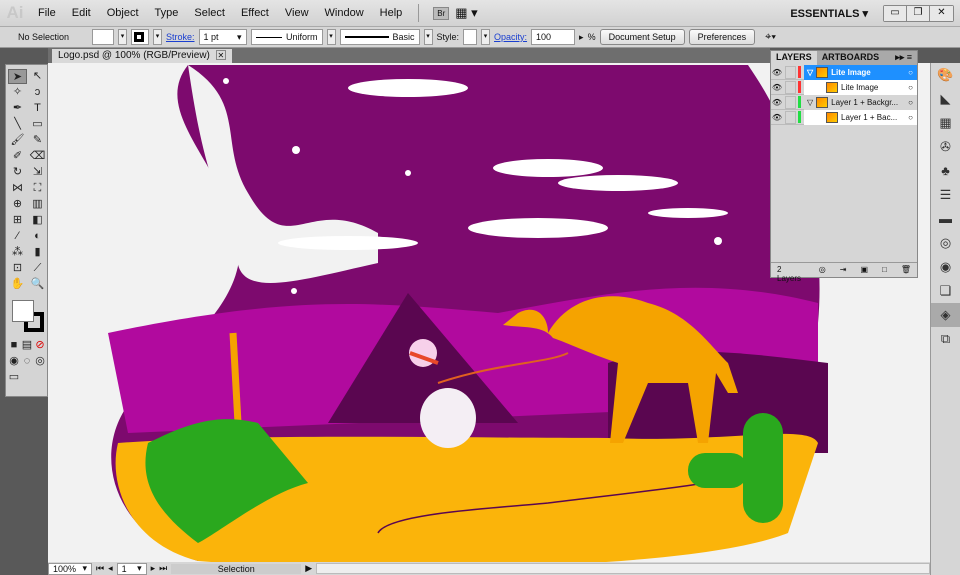  I want to click on draw-behind-icon: ◌, so click(27, 361).